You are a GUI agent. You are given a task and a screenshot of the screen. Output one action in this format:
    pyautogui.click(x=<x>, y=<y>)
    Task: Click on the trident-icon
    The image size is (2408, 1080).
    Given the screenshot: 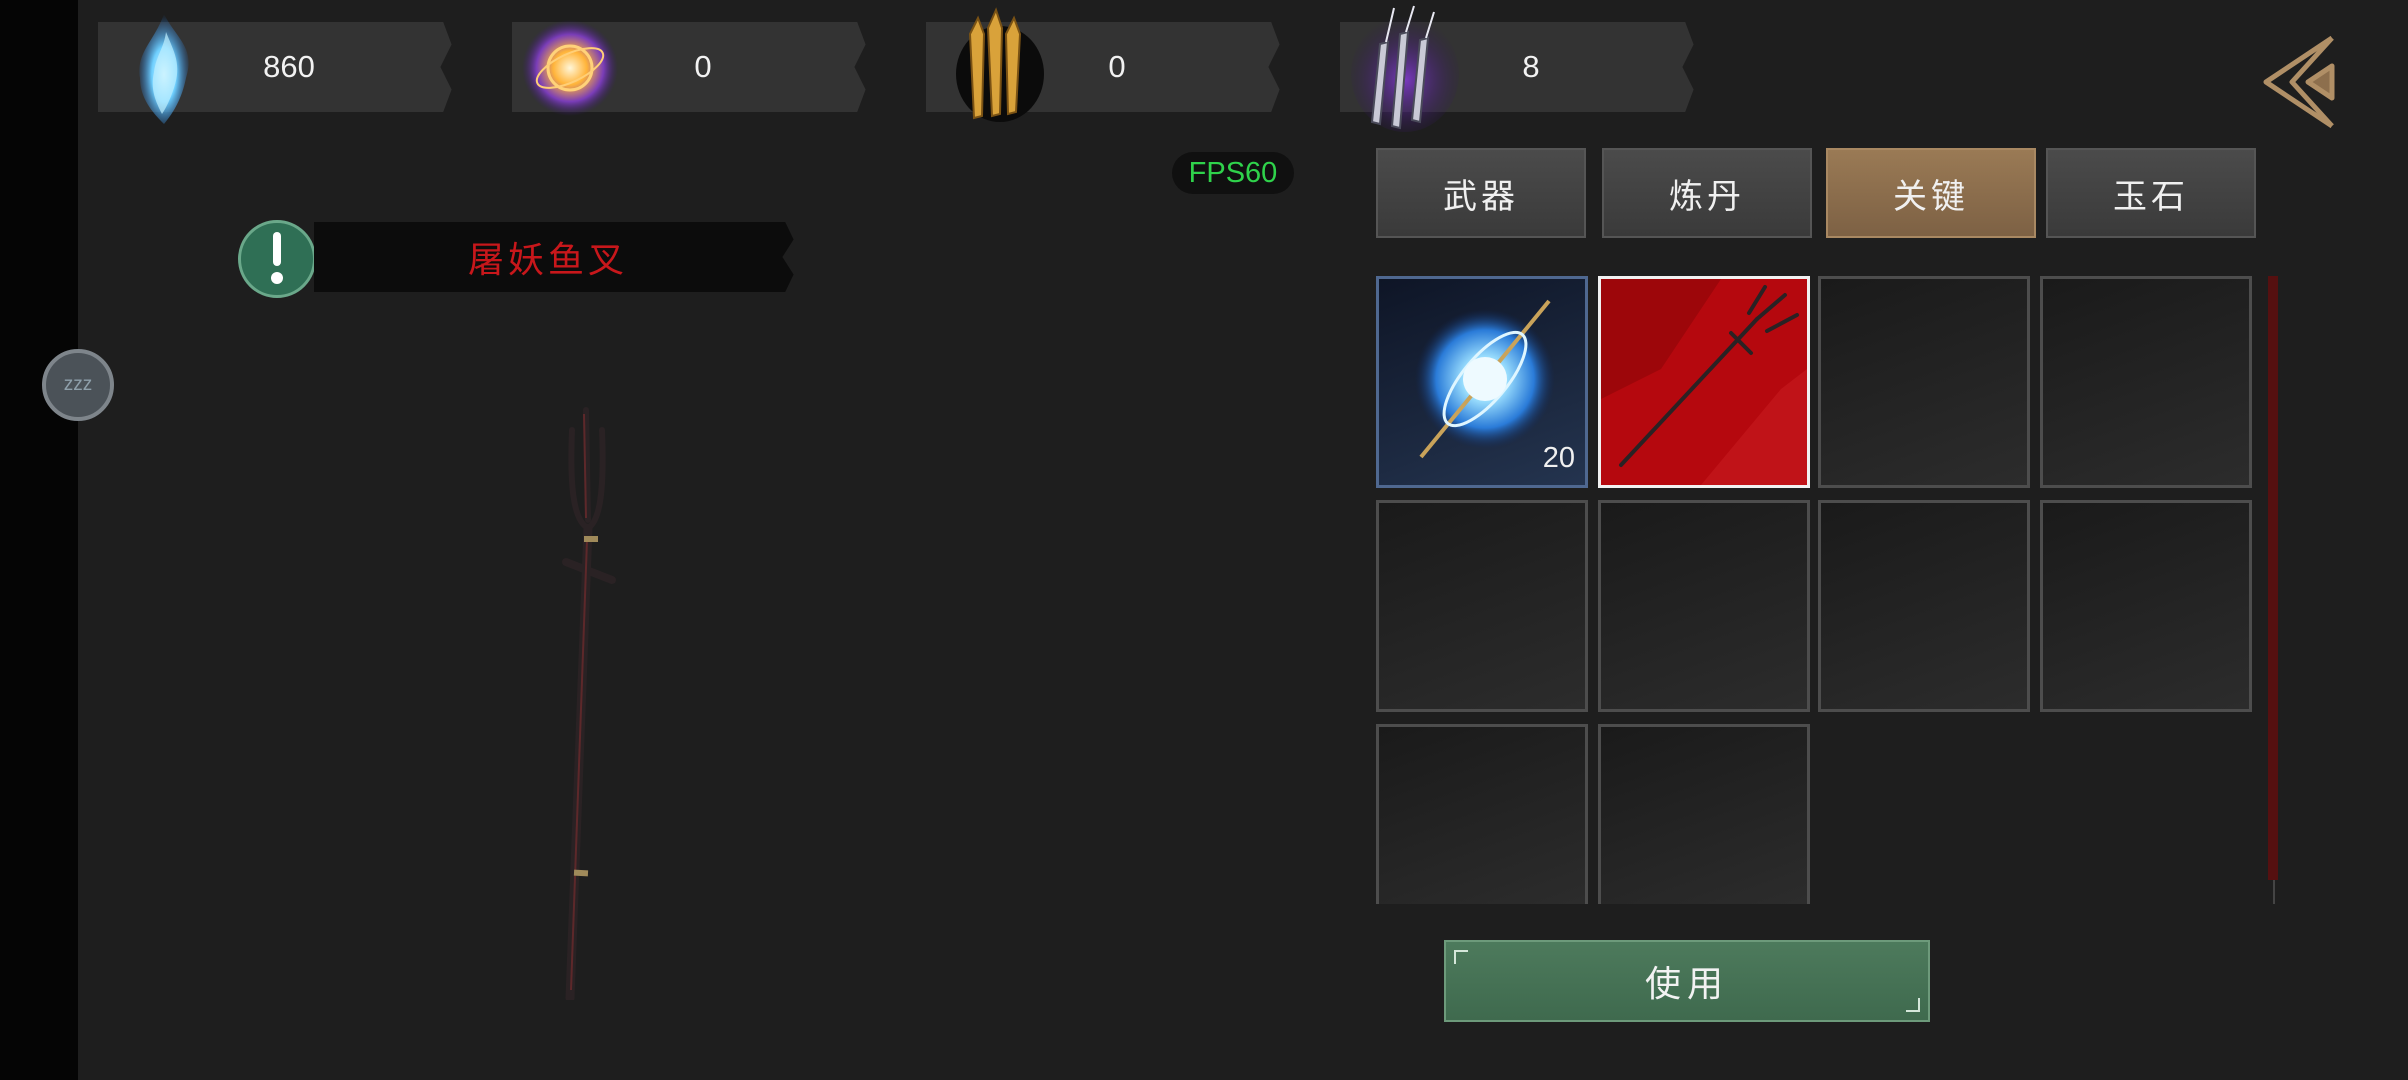 What is the action you would take?
    pyautogui.click(x=1704, y=382)
    